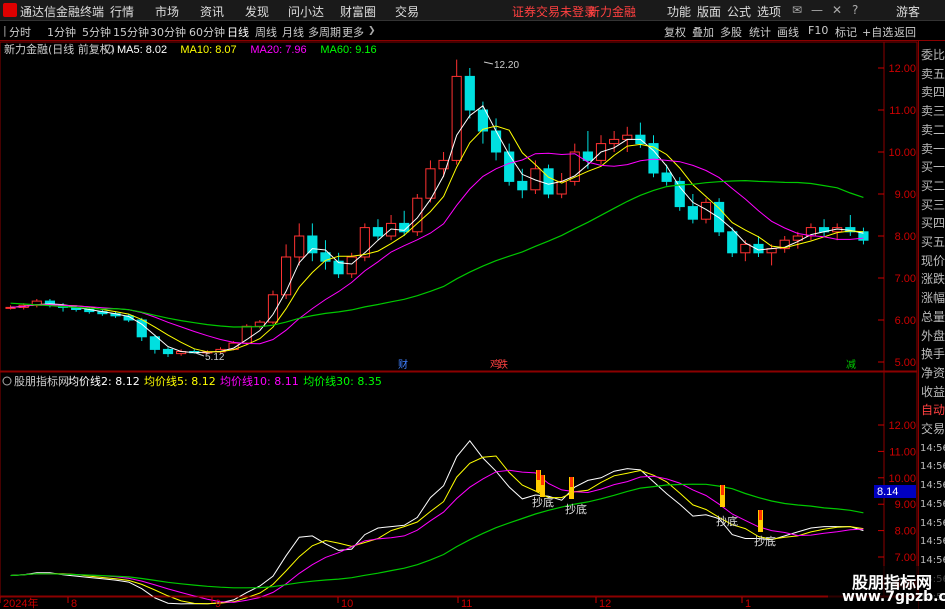 The width and height of the screenshot is (945, 609). What do you see at coordinates (407, 11) in the screenshot?
I see `menu-item: 交易` at bounding box center [407, 11].